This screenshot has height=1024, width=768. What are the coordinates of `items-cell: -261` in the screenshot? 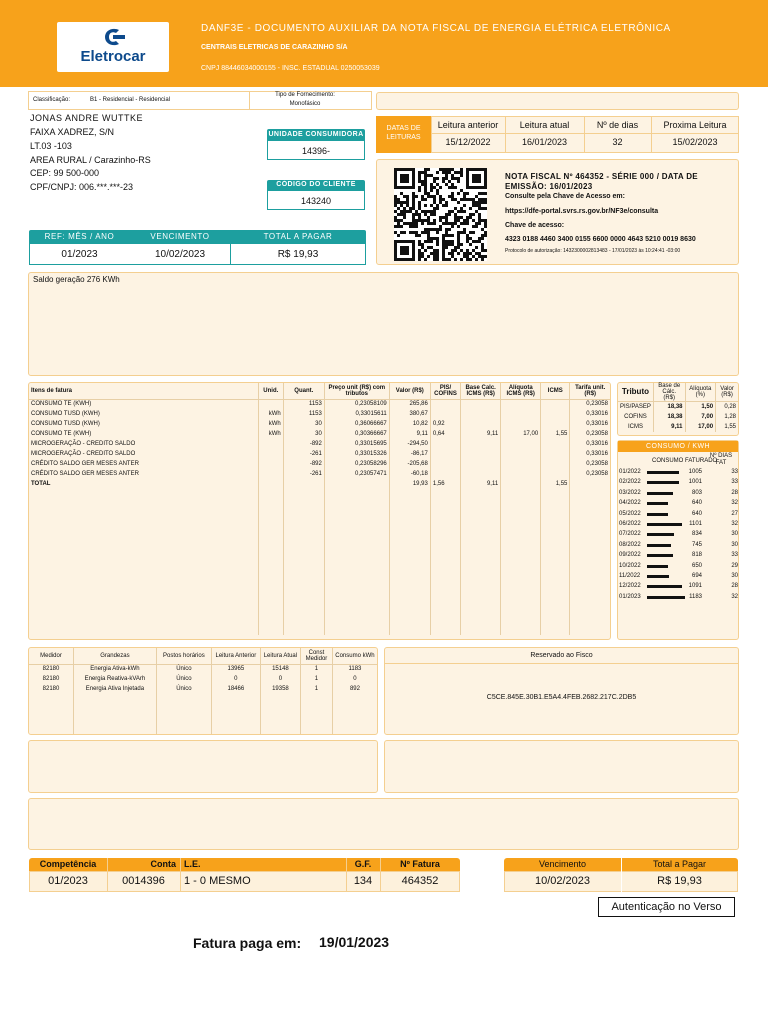 It's located at (303, 474).